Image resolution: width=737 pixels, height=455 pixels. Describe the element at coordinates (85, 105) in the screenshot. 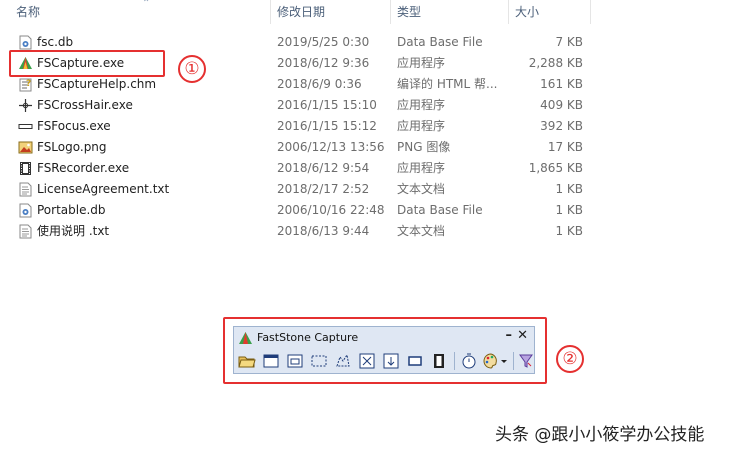

I see `file-name: FSCrossHair.exe` at that location.